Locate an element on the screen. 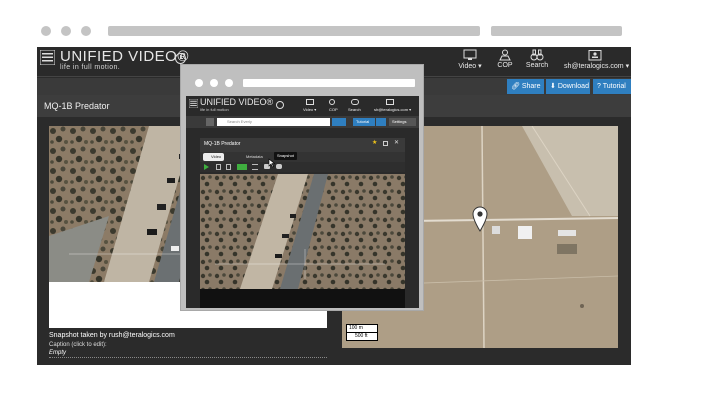 The width and height of the screenshot is (715, 405). history-clock-icon is located at coordinates (180, 58).